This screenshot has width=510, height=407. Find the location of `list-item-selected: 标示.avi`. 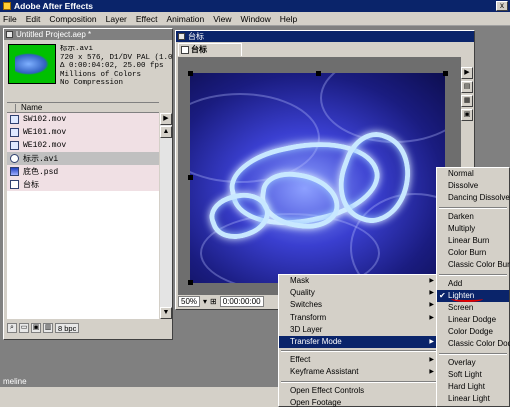

list-item-selected: 标示.avi is located at coordinates (83, 158).